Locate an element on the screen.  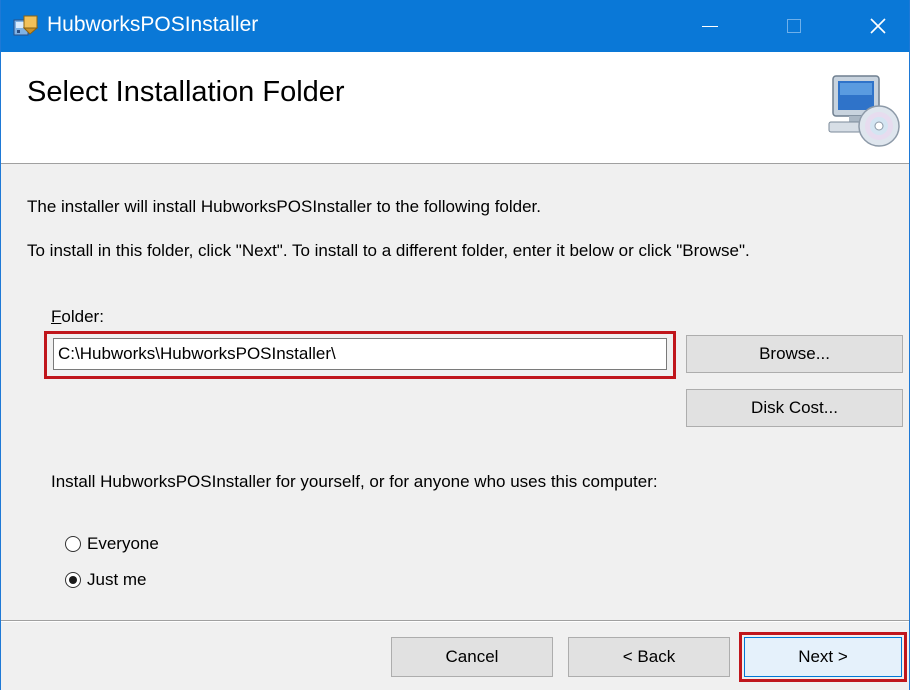
maximize-icon is located at coordinates (794, 26).